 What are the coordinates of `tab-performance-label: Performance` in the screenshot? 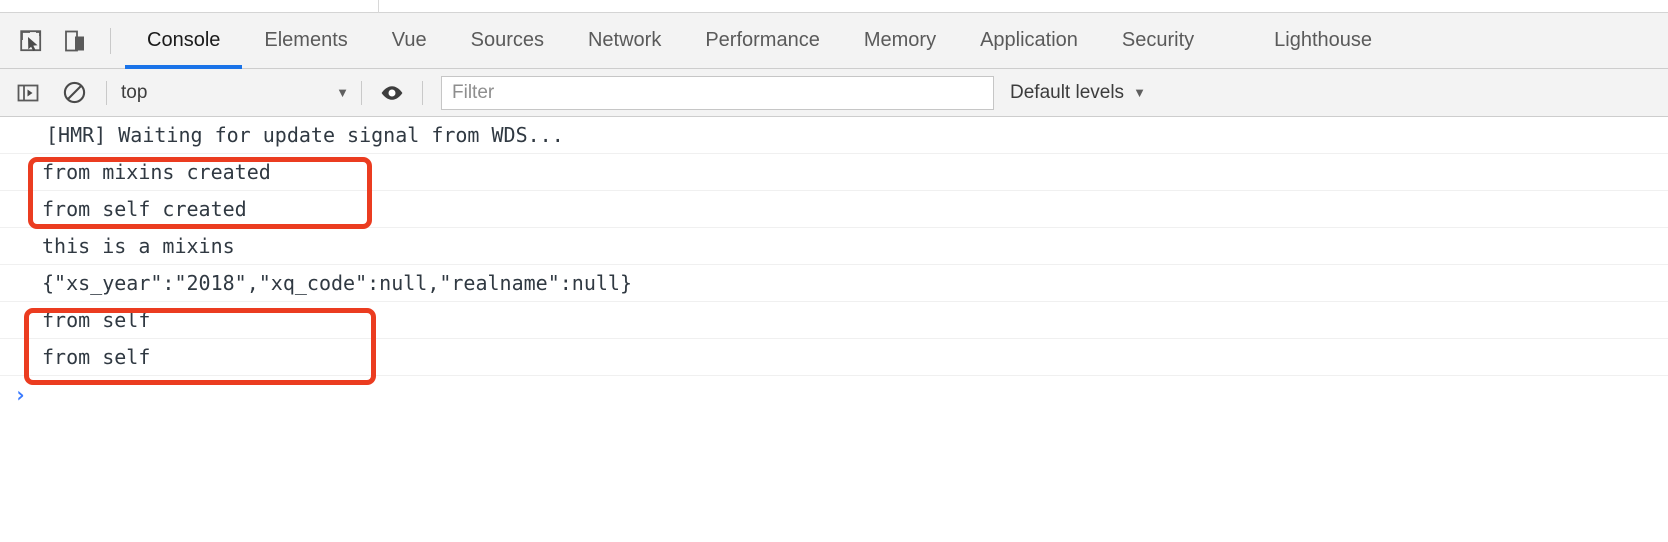 It's located at (762, 40).